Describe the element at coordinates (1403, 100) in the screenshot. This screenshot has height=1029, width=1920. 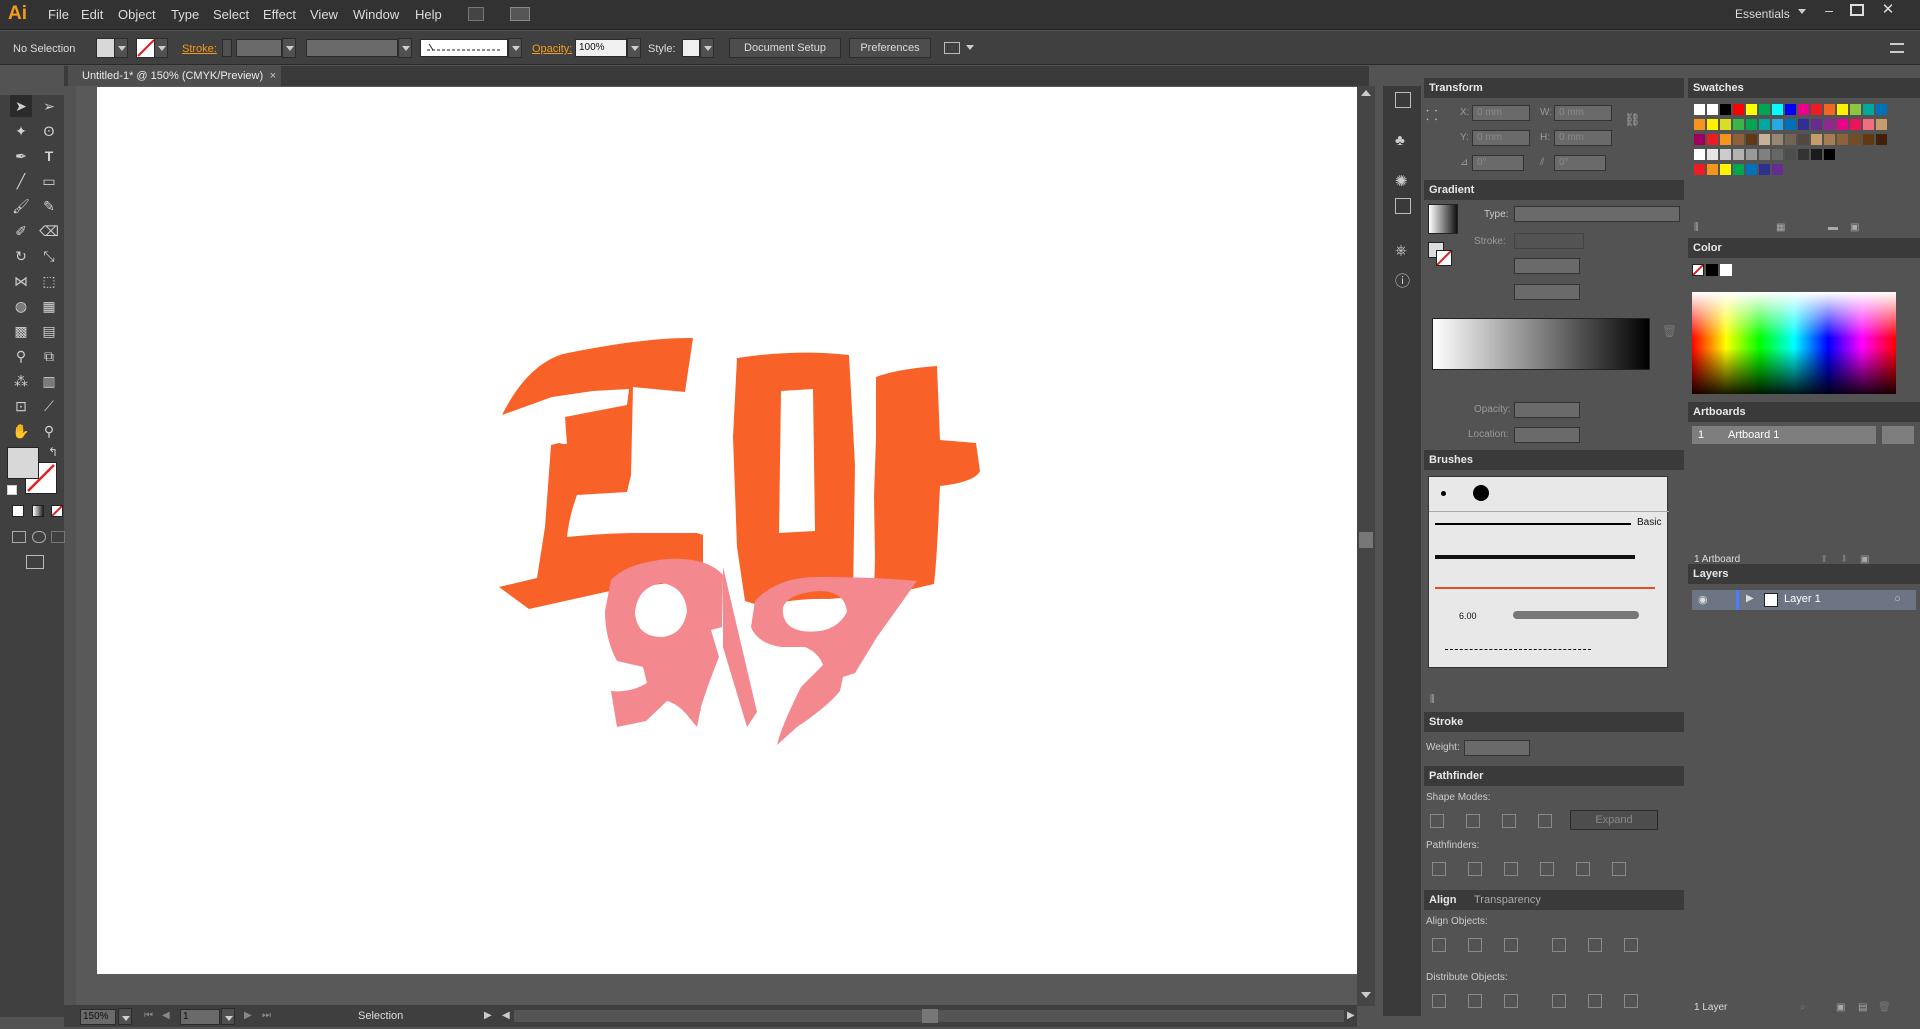
I see `artboard-panel-icon` at that location.